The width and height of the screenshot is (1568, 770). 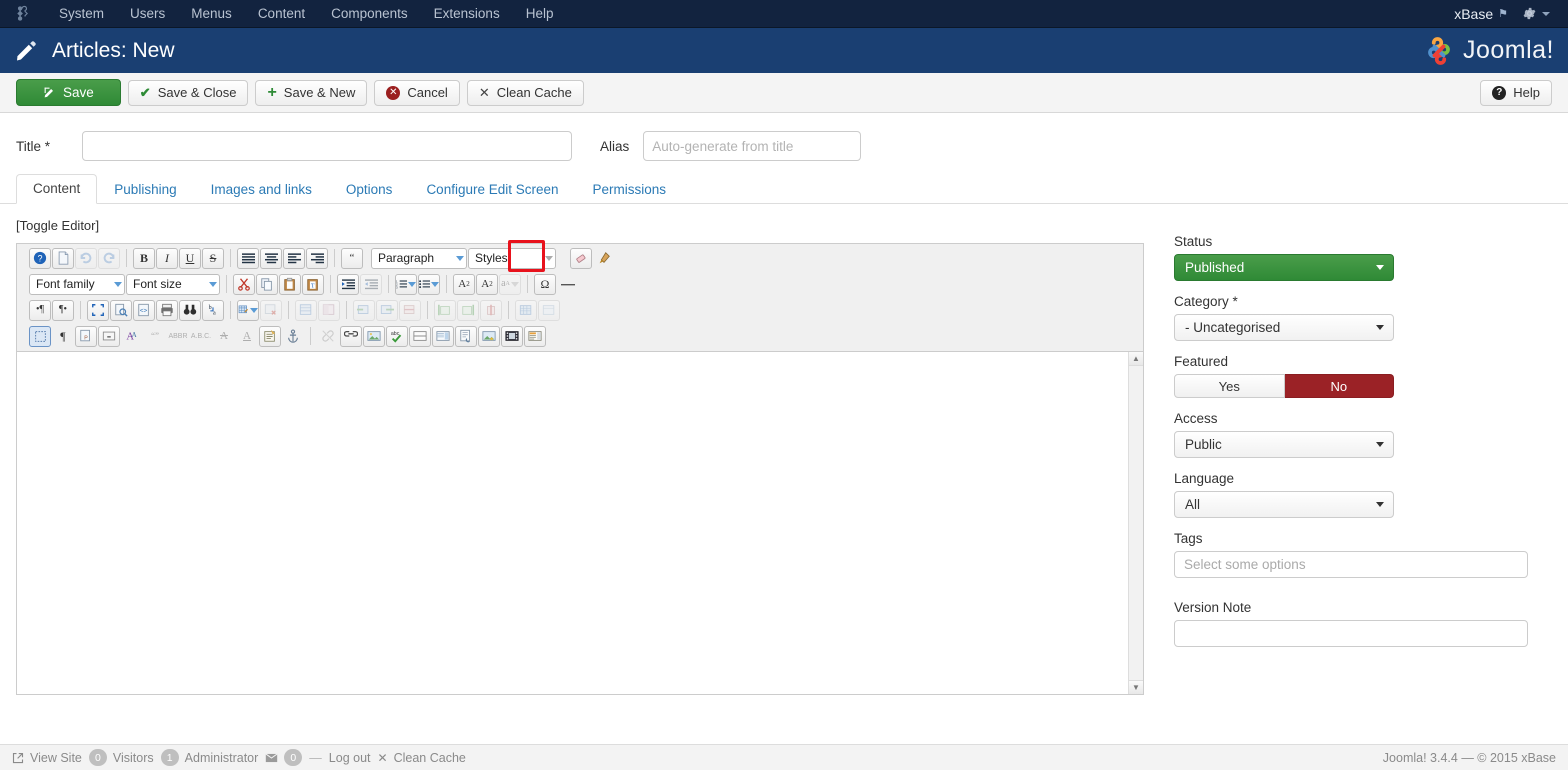 What do you see at coordinates (248, 258) in the screenshot?
I see `align-justify-icon` at bounding box center [248, 258].